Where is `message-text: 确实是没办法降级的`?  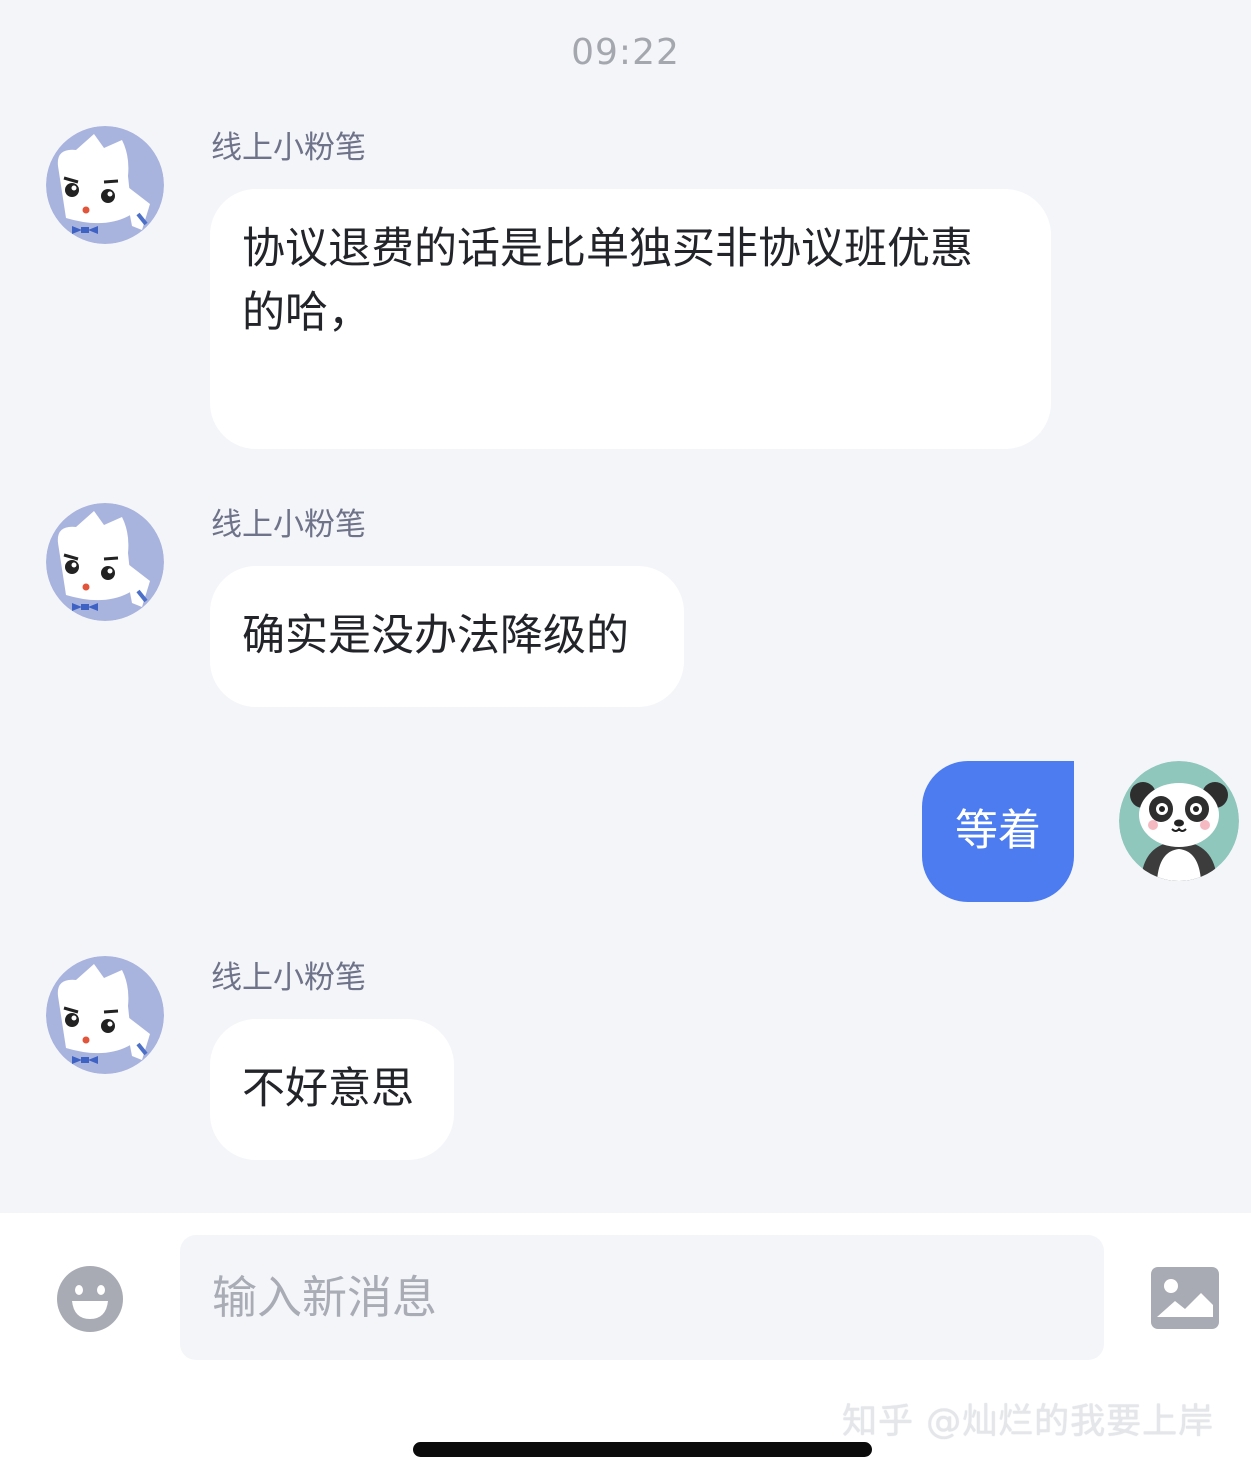
message-text: 确实是没办法降级的 is located at coordinates (435, 636).